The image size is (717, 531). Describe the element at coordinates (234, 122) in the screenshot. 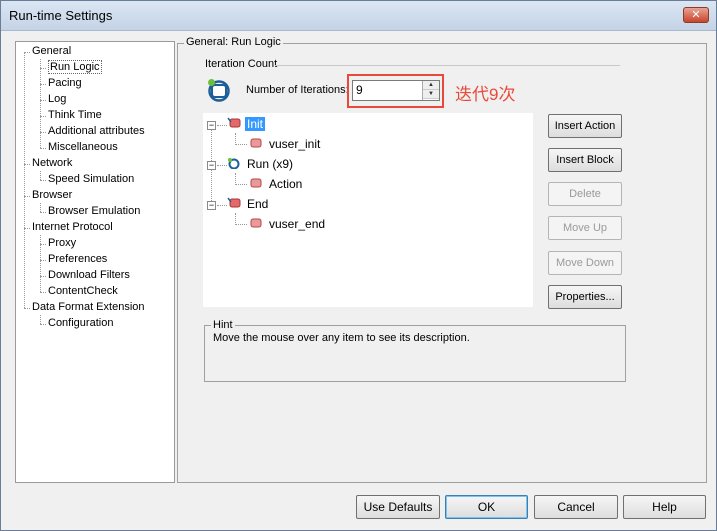

I see `init-block-icon` at that location.